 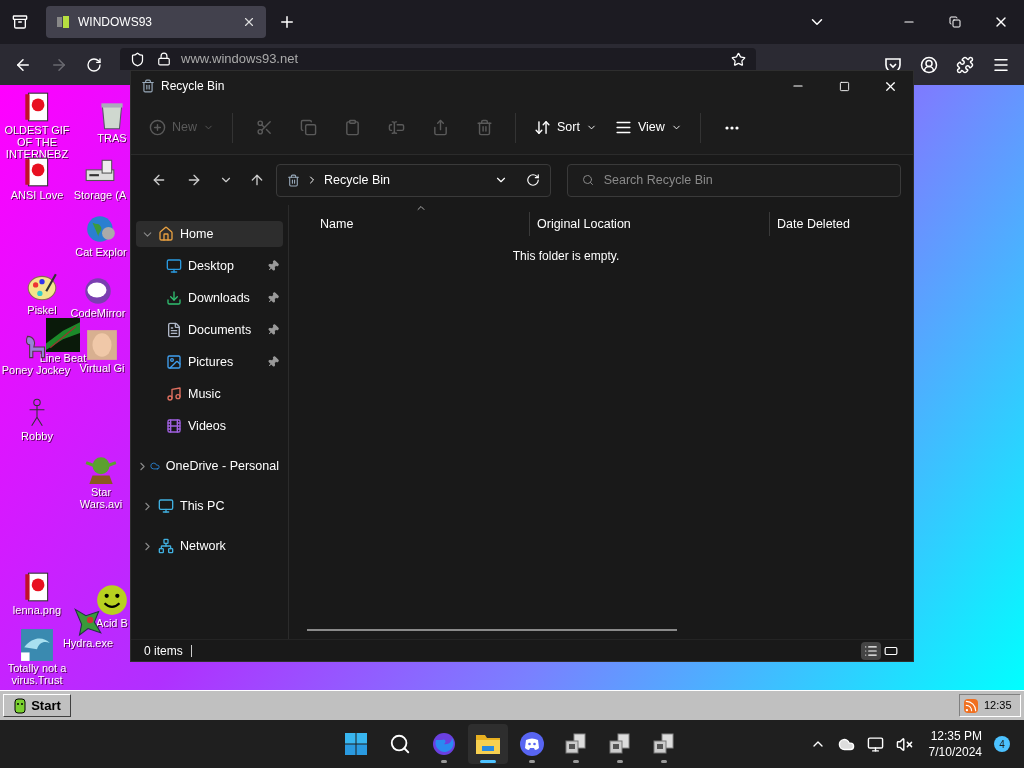 I want to click on empty-folder-message: This folder is empty., so click(x=566, y=256).